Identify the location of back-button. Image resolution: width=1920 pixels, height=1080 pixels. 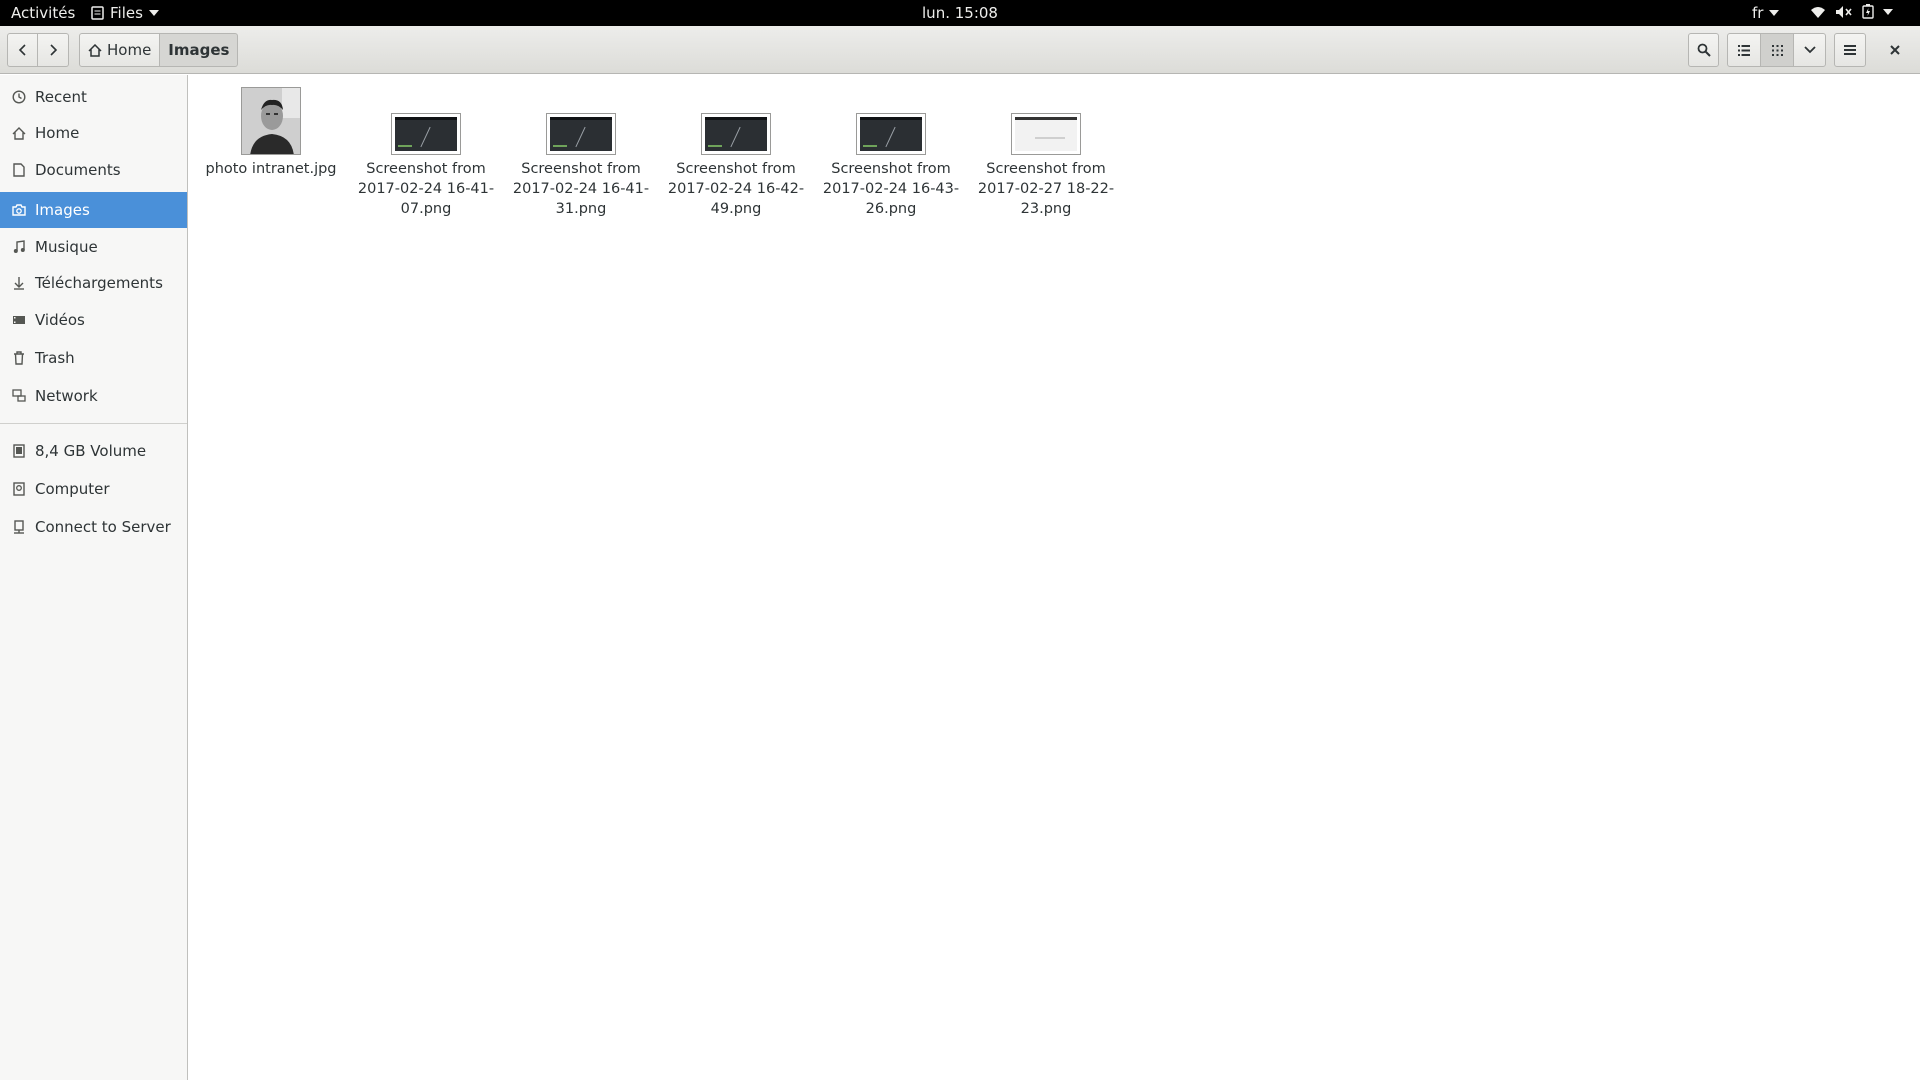
(22, 50).